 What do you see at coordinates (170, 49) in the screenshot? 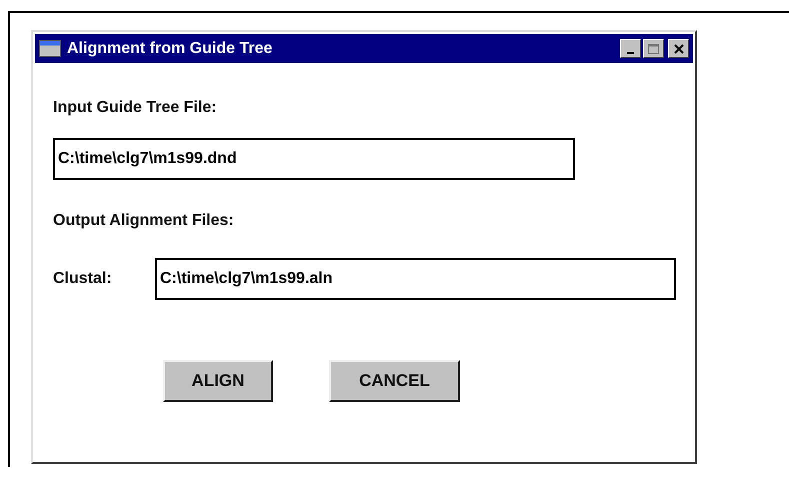
I see `window-title: Alignment from Guide Tree` at bounding box center [170, 49].